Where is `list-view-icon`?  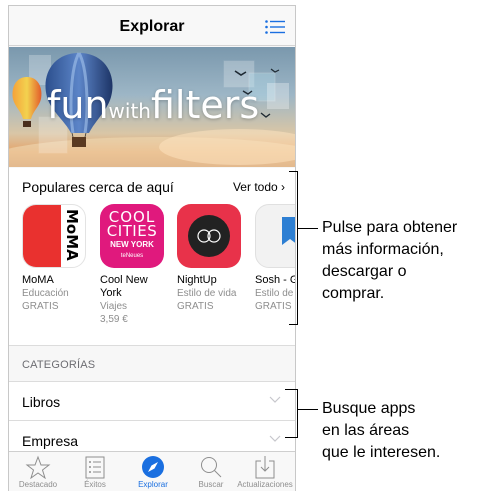 list-view-icon is located at coordinates (275, 27).